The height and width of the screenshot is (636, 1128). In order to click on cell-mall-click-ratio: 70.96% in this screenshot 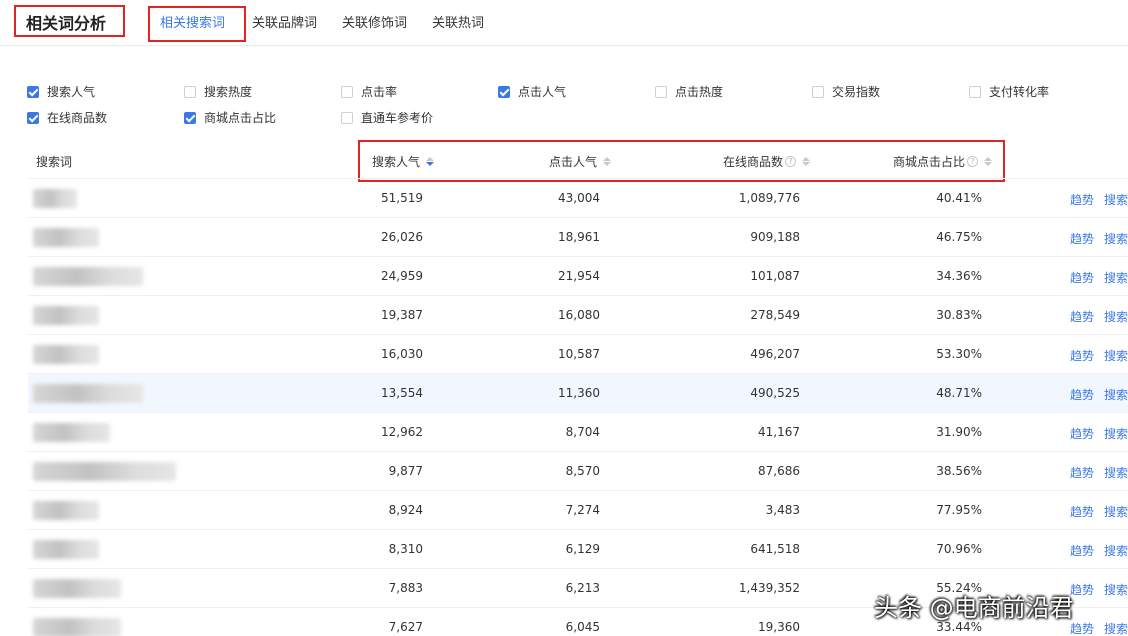, I will do `click(959, 549)`.